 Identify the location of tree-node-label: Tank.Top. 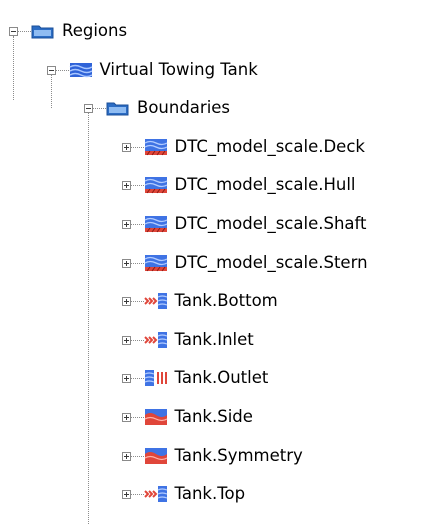
(210, 494).